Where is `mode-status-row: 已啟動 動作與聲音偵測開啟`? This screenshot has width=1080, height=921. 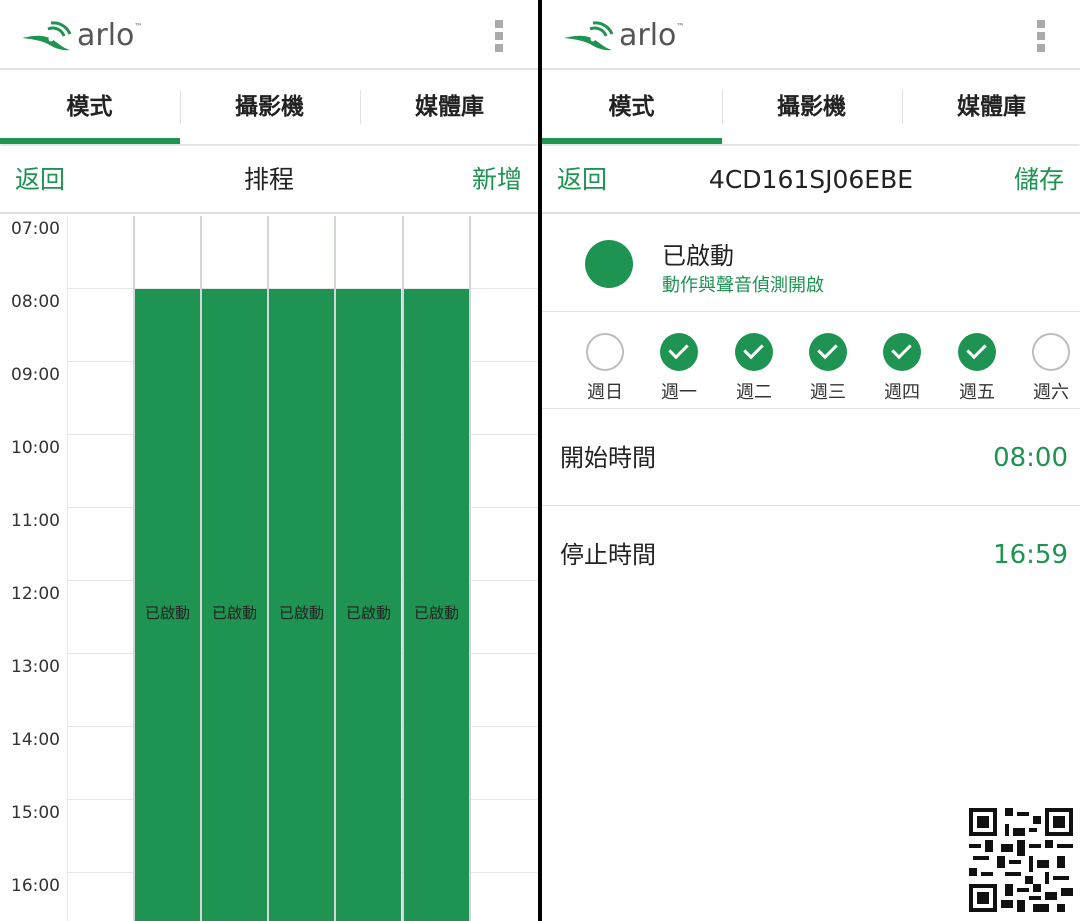 mode-status-row: 已啟動 動作與聲音偵測開啟 is located at coordinates (811, 264).